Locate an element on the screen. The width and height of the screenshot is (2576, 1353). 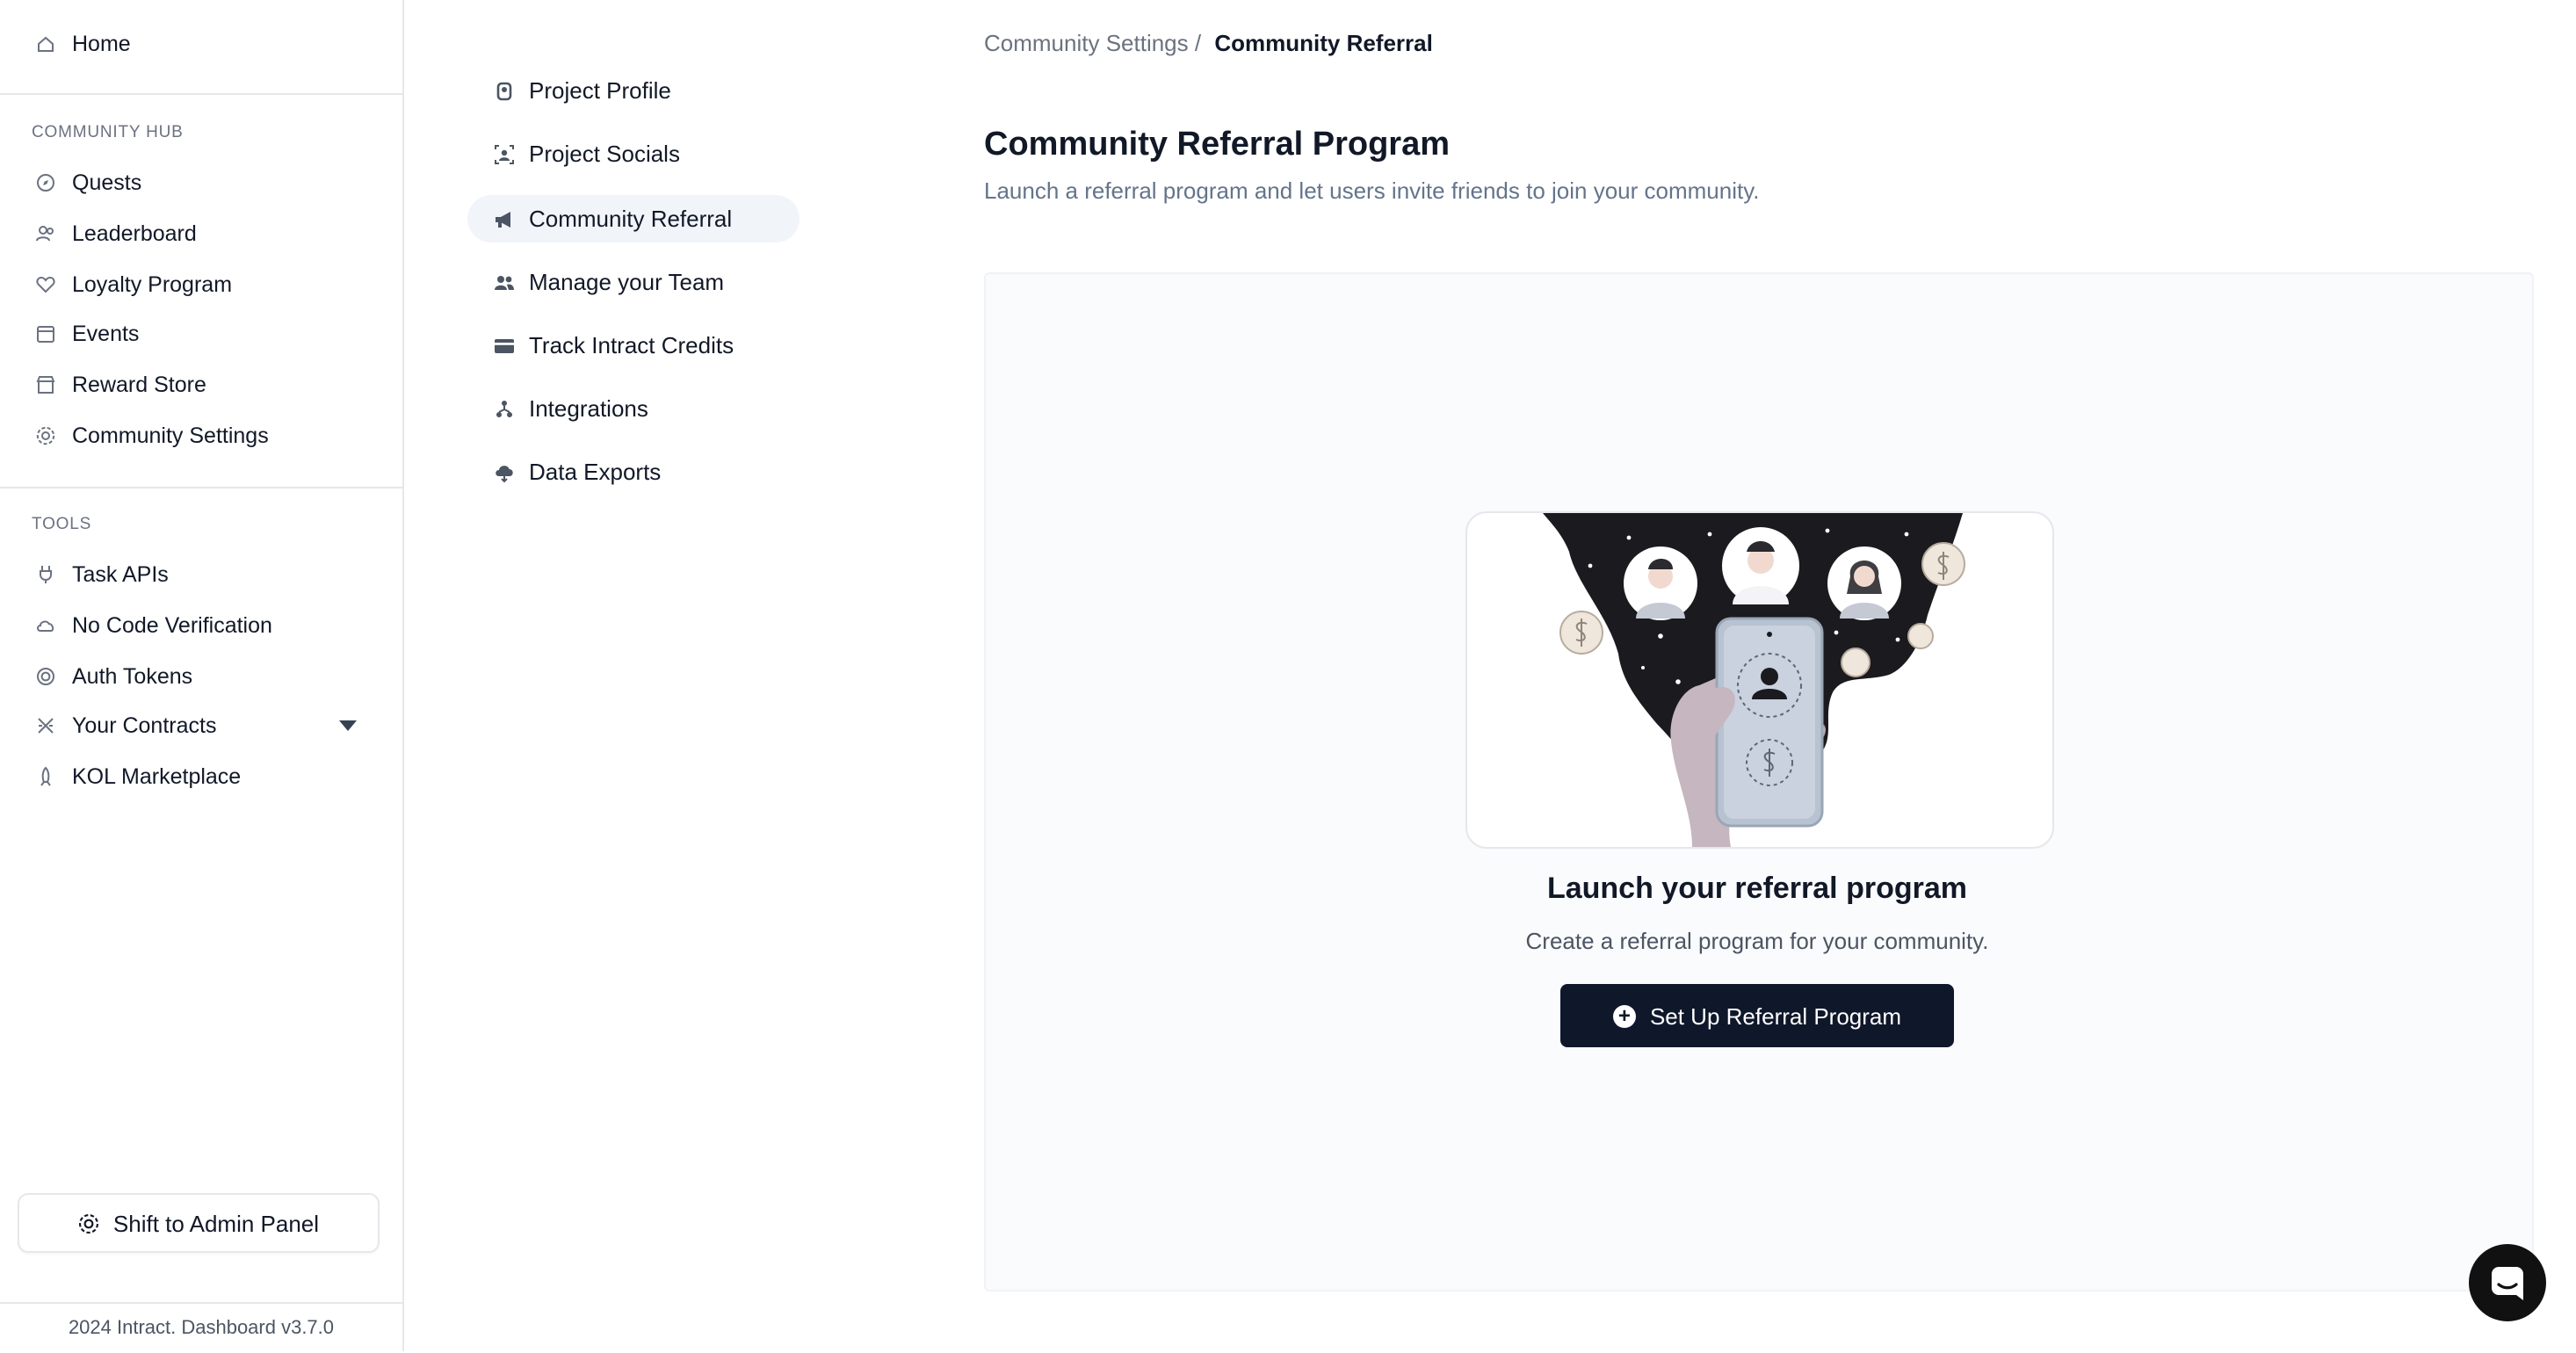
referral-illustration-graphic is located at coordinates (1754, 680).